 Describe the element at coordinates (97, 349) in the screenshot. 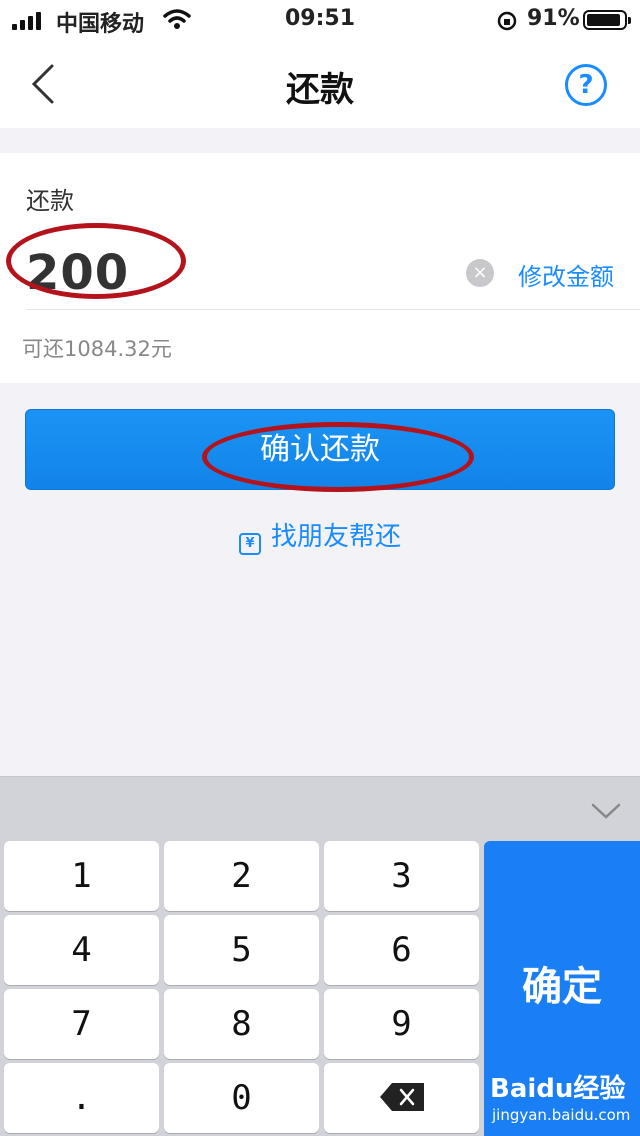

I see `available-amount: 可还1084.32元` at that location.